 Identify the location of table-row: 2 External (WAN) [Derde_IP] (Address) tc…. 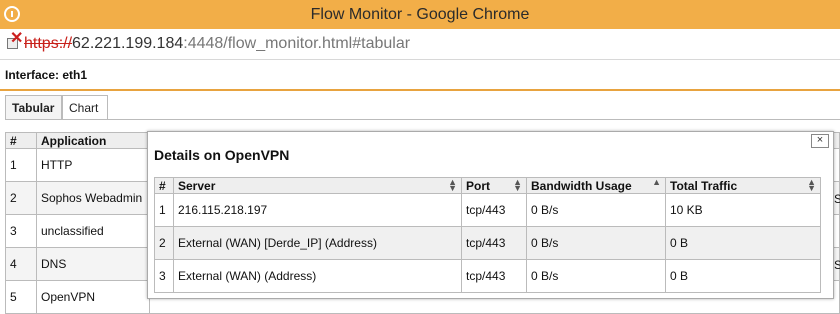
(487, 243).